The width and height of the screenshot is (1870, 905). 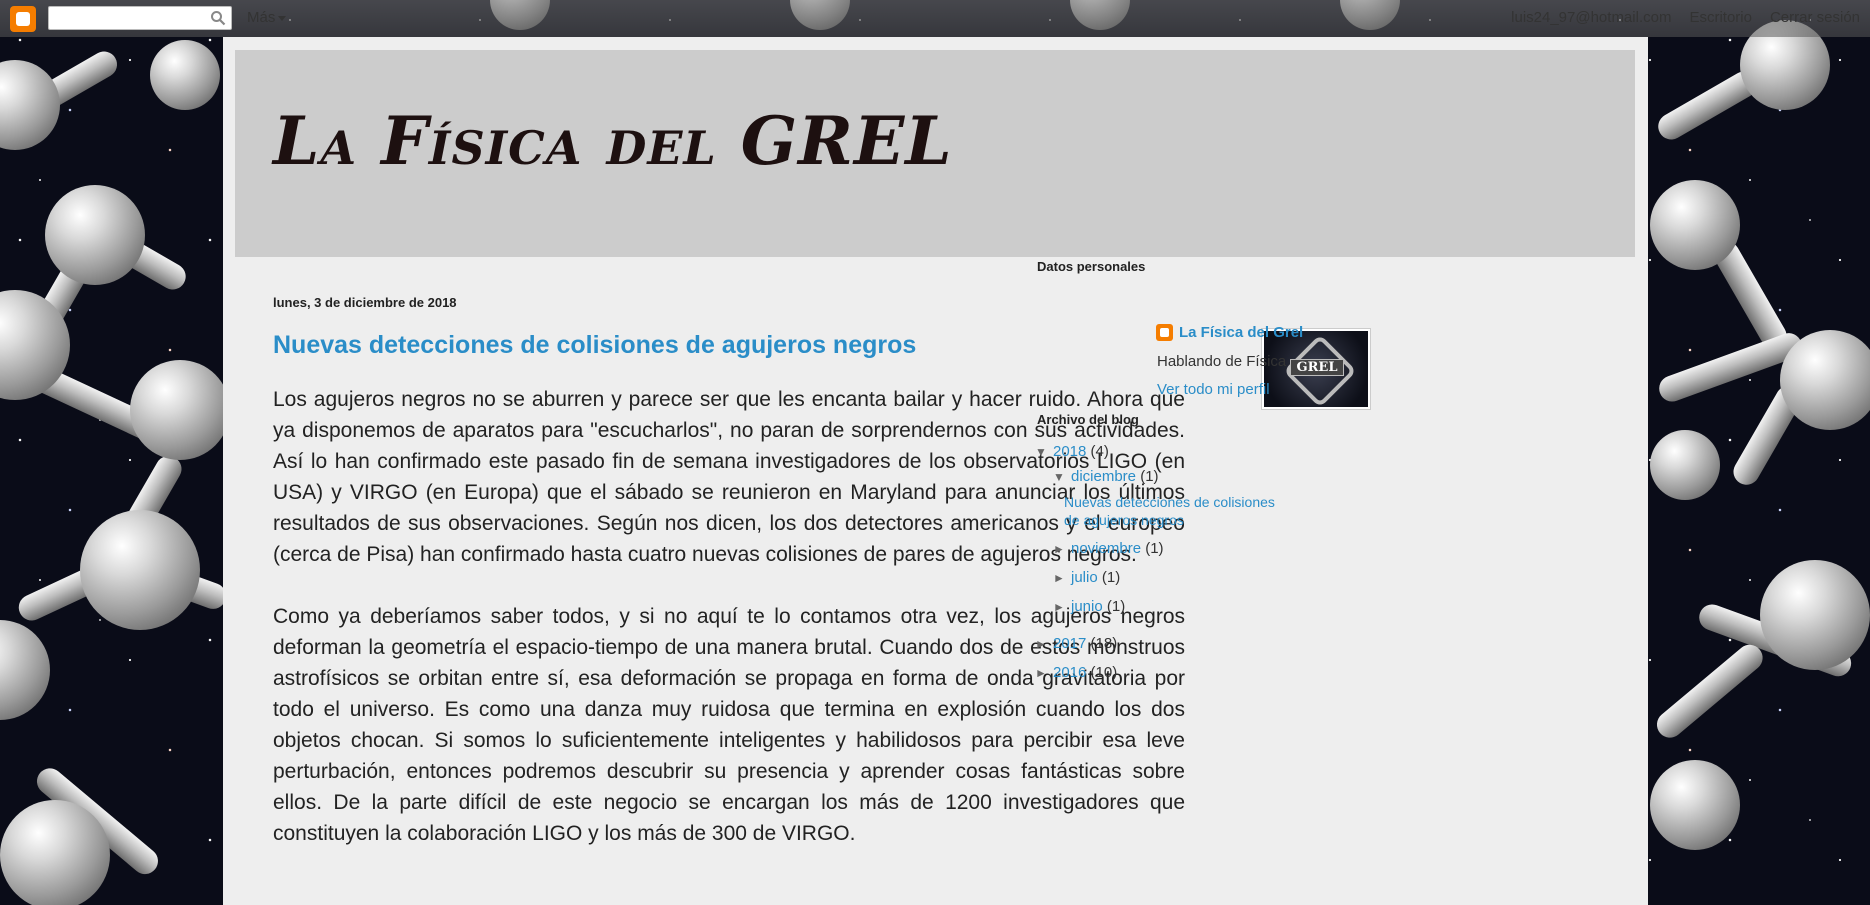 What do you see at coordinates (1317, 367) in the screenshot?
I see `avatar-label: GREL` at bounding box center [1317, 367].